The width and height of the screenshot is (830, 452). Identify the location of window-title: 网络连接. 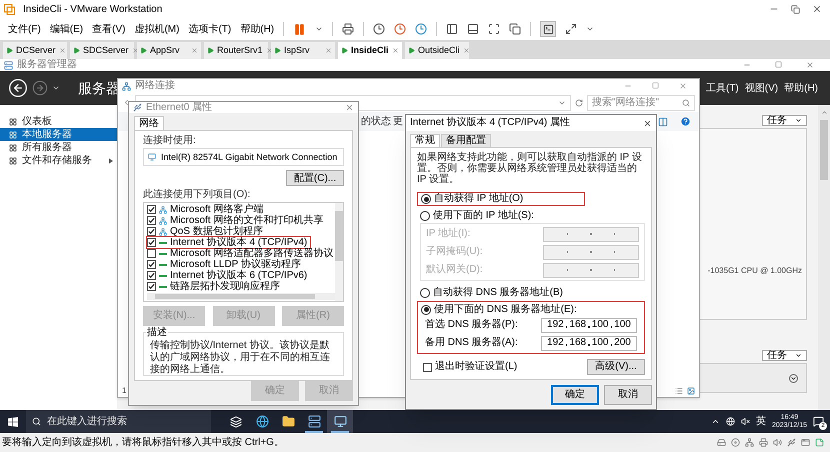
(155, 86).